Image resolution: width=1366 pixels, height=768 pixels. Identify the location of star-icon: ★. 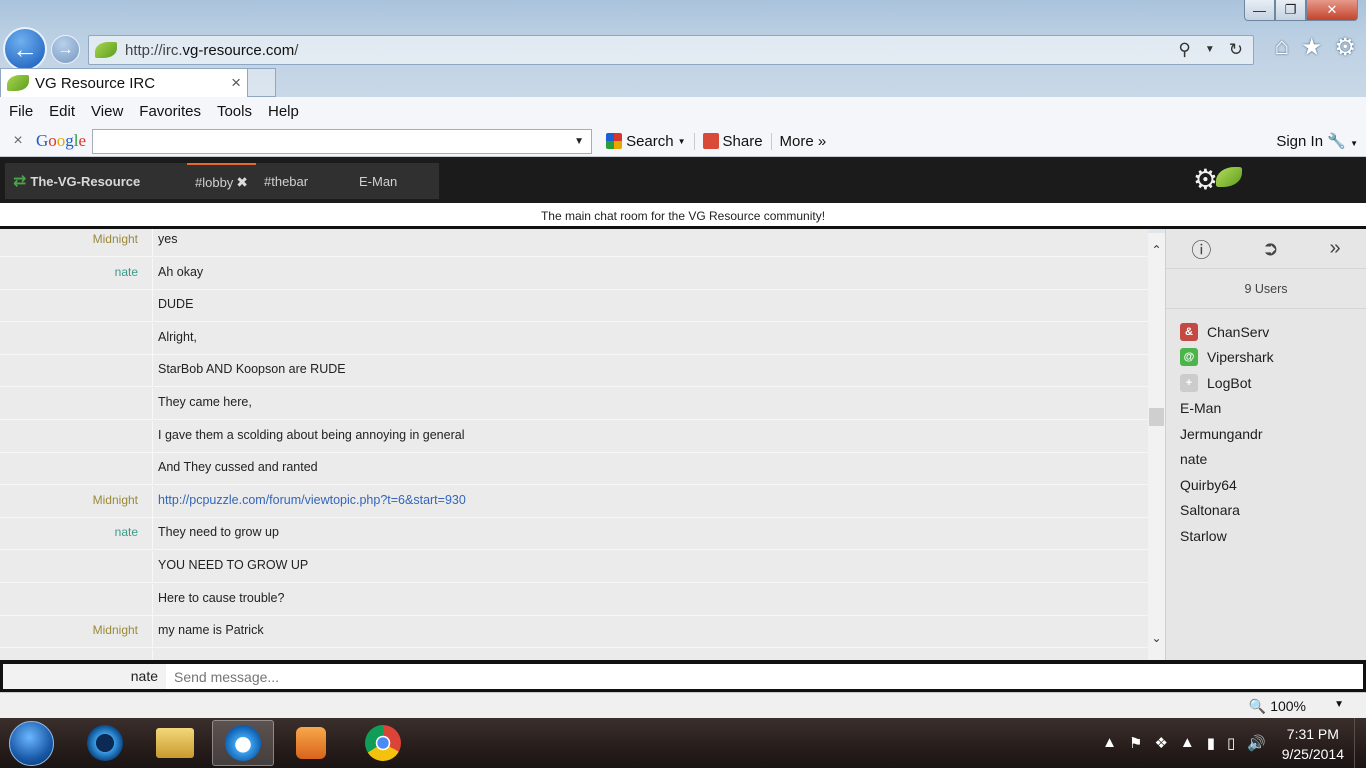
(1312, 47).